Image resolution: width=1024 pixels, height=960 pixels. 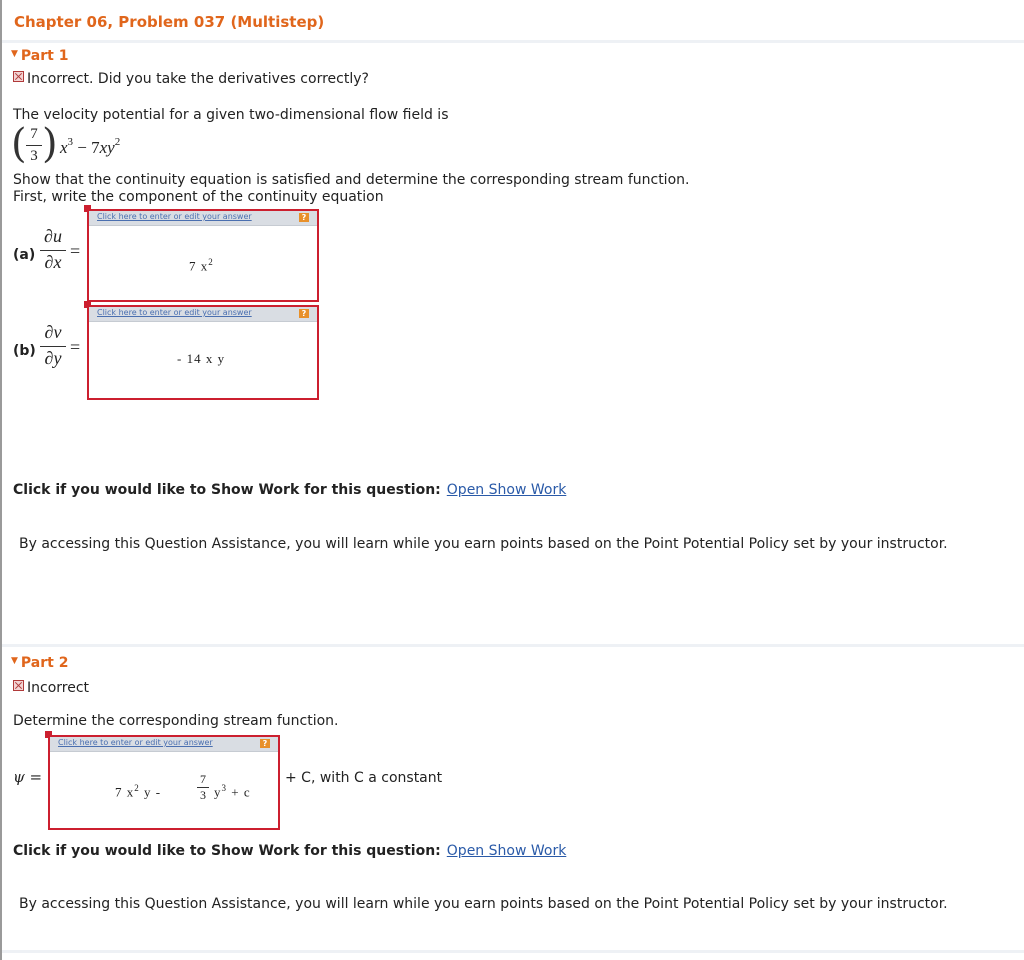 What do you see at coordinates (507, 490) in the screenshot?
I see `open-show-work-link-1: Open Show Work` at bounding box center [507, 490].